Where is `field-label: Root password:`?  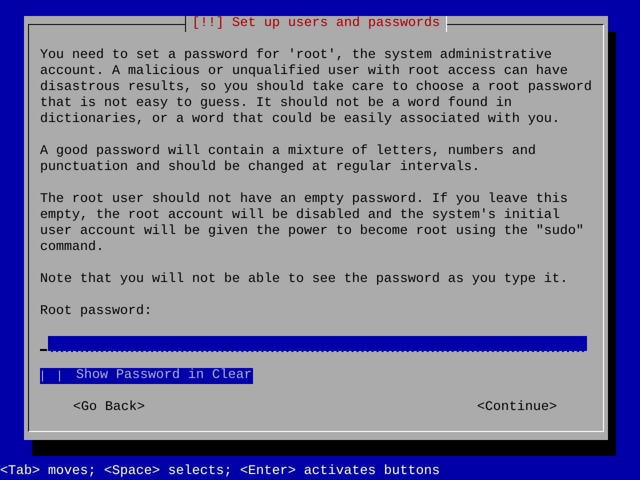 field-label: Root password: is located at coordinates (96, 312).